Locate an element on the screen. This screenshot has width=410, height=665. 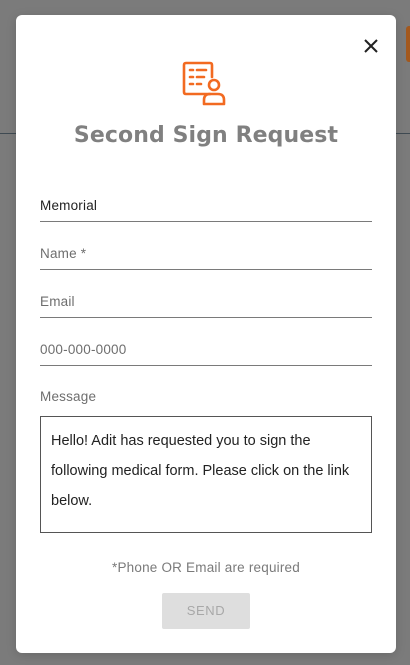
location-value: Memorial is located at coordinates (69, 205).